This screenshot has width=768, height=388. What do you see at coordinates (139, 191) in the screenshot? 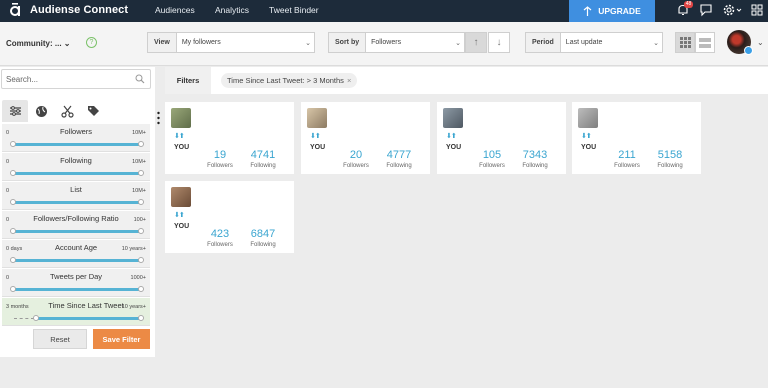
I see `filter-max: 10M+` at bounding box center [139, 191].